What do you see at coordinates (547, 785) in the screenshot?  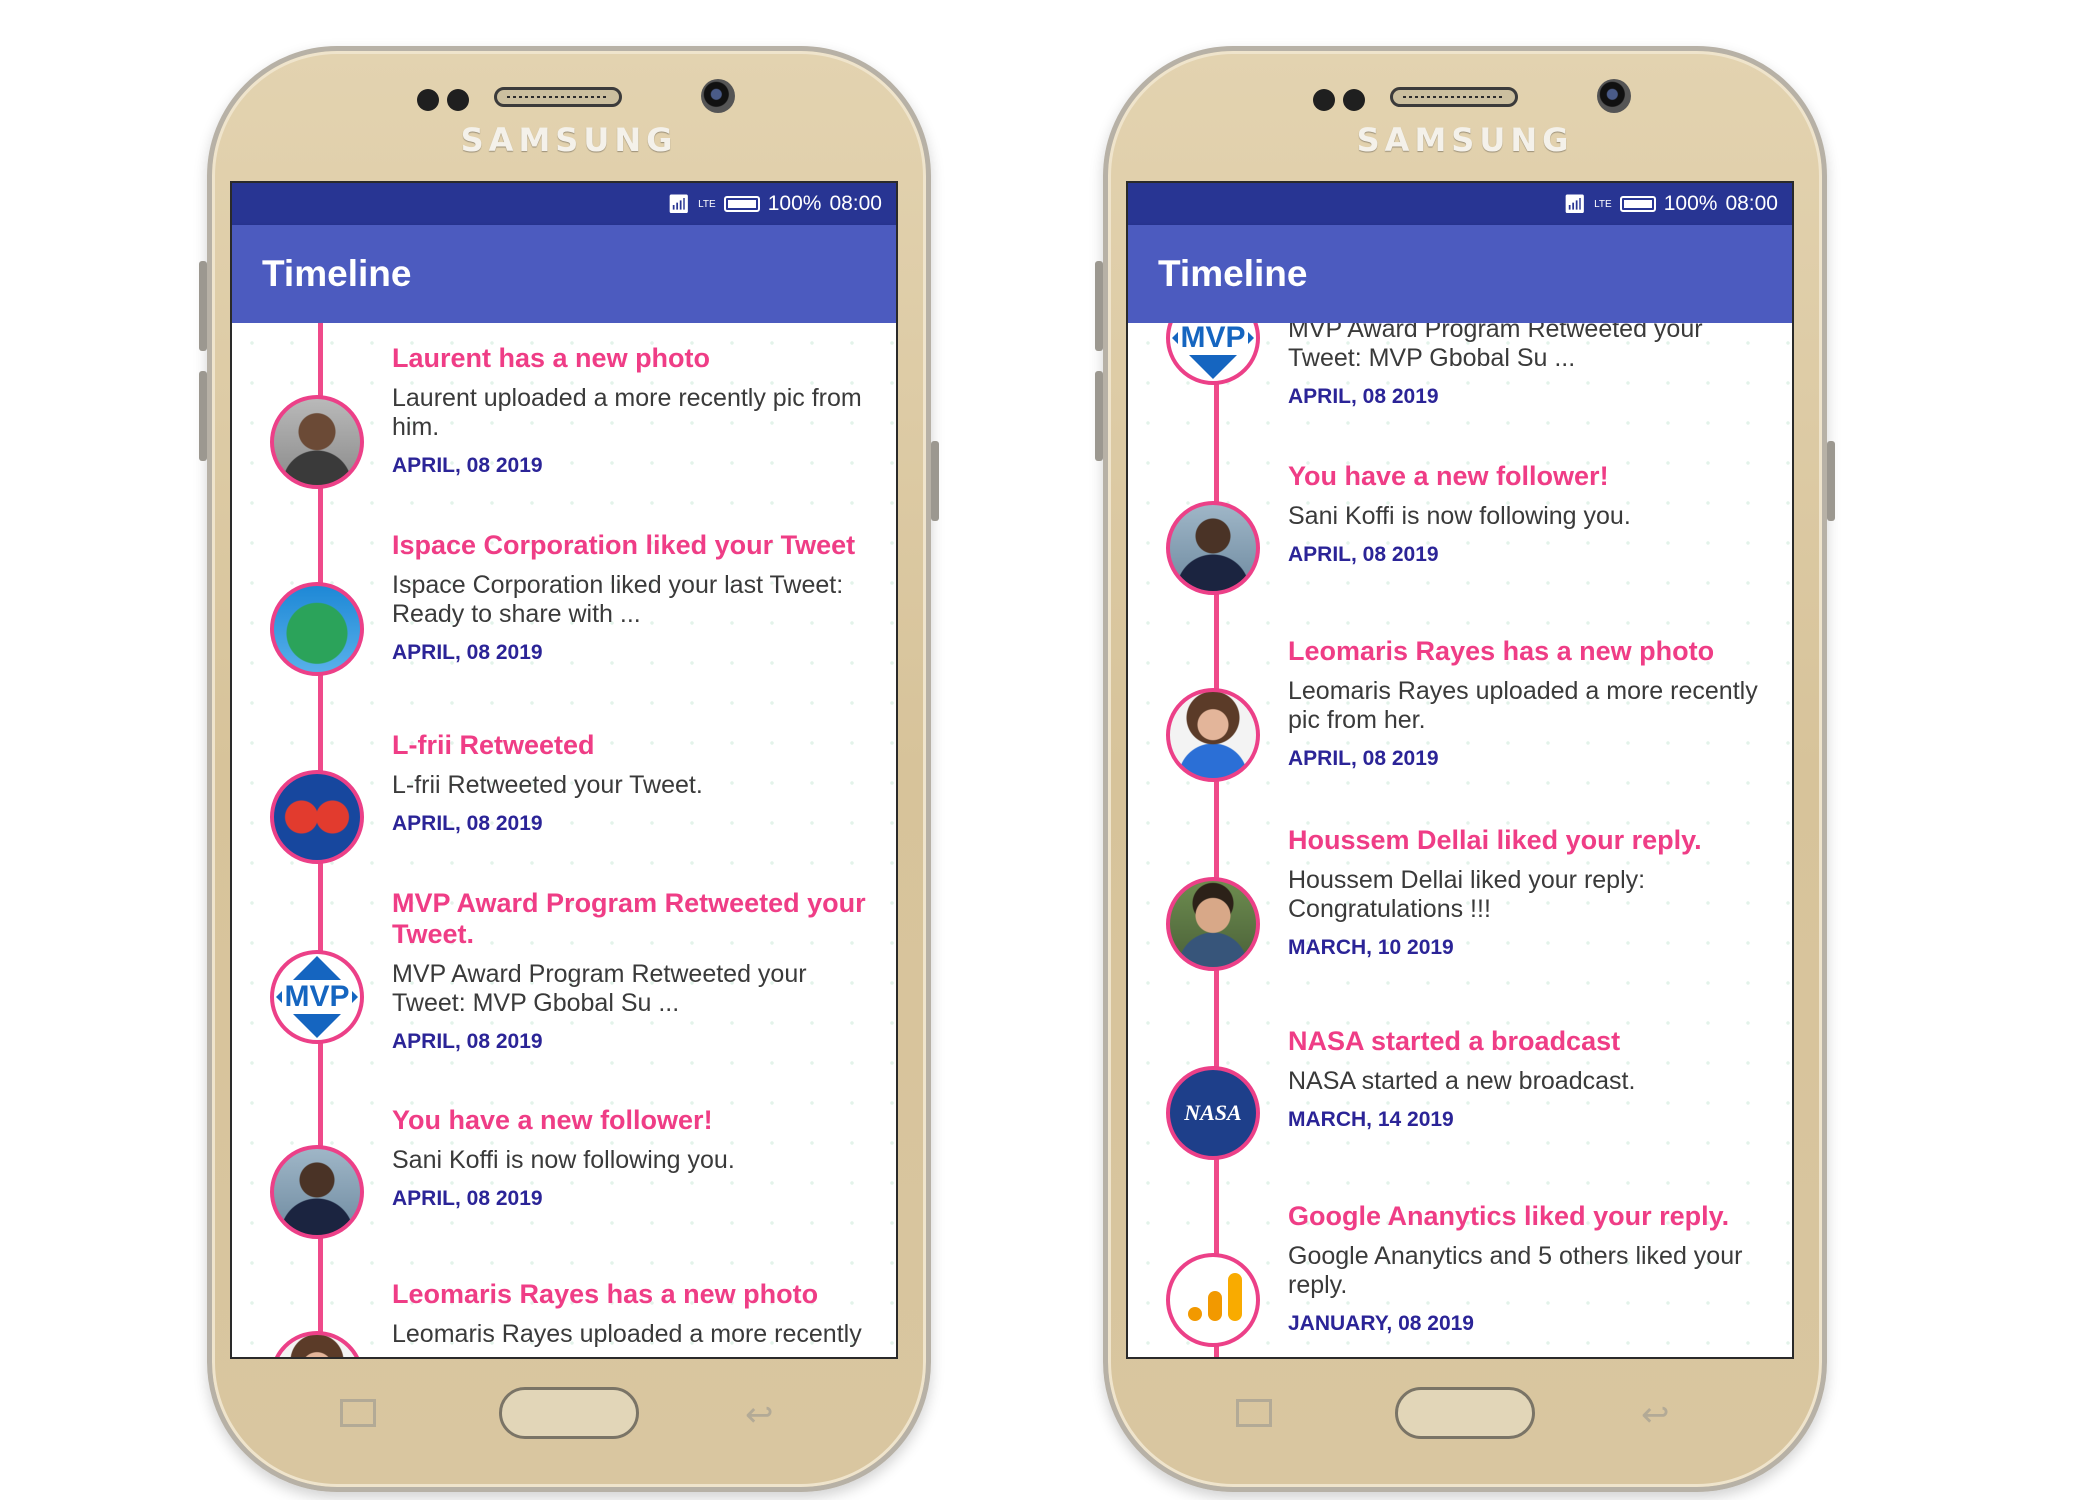 I see `item-description: L-frii Retweeted your Tweet.` at bounding box center [547, 785].